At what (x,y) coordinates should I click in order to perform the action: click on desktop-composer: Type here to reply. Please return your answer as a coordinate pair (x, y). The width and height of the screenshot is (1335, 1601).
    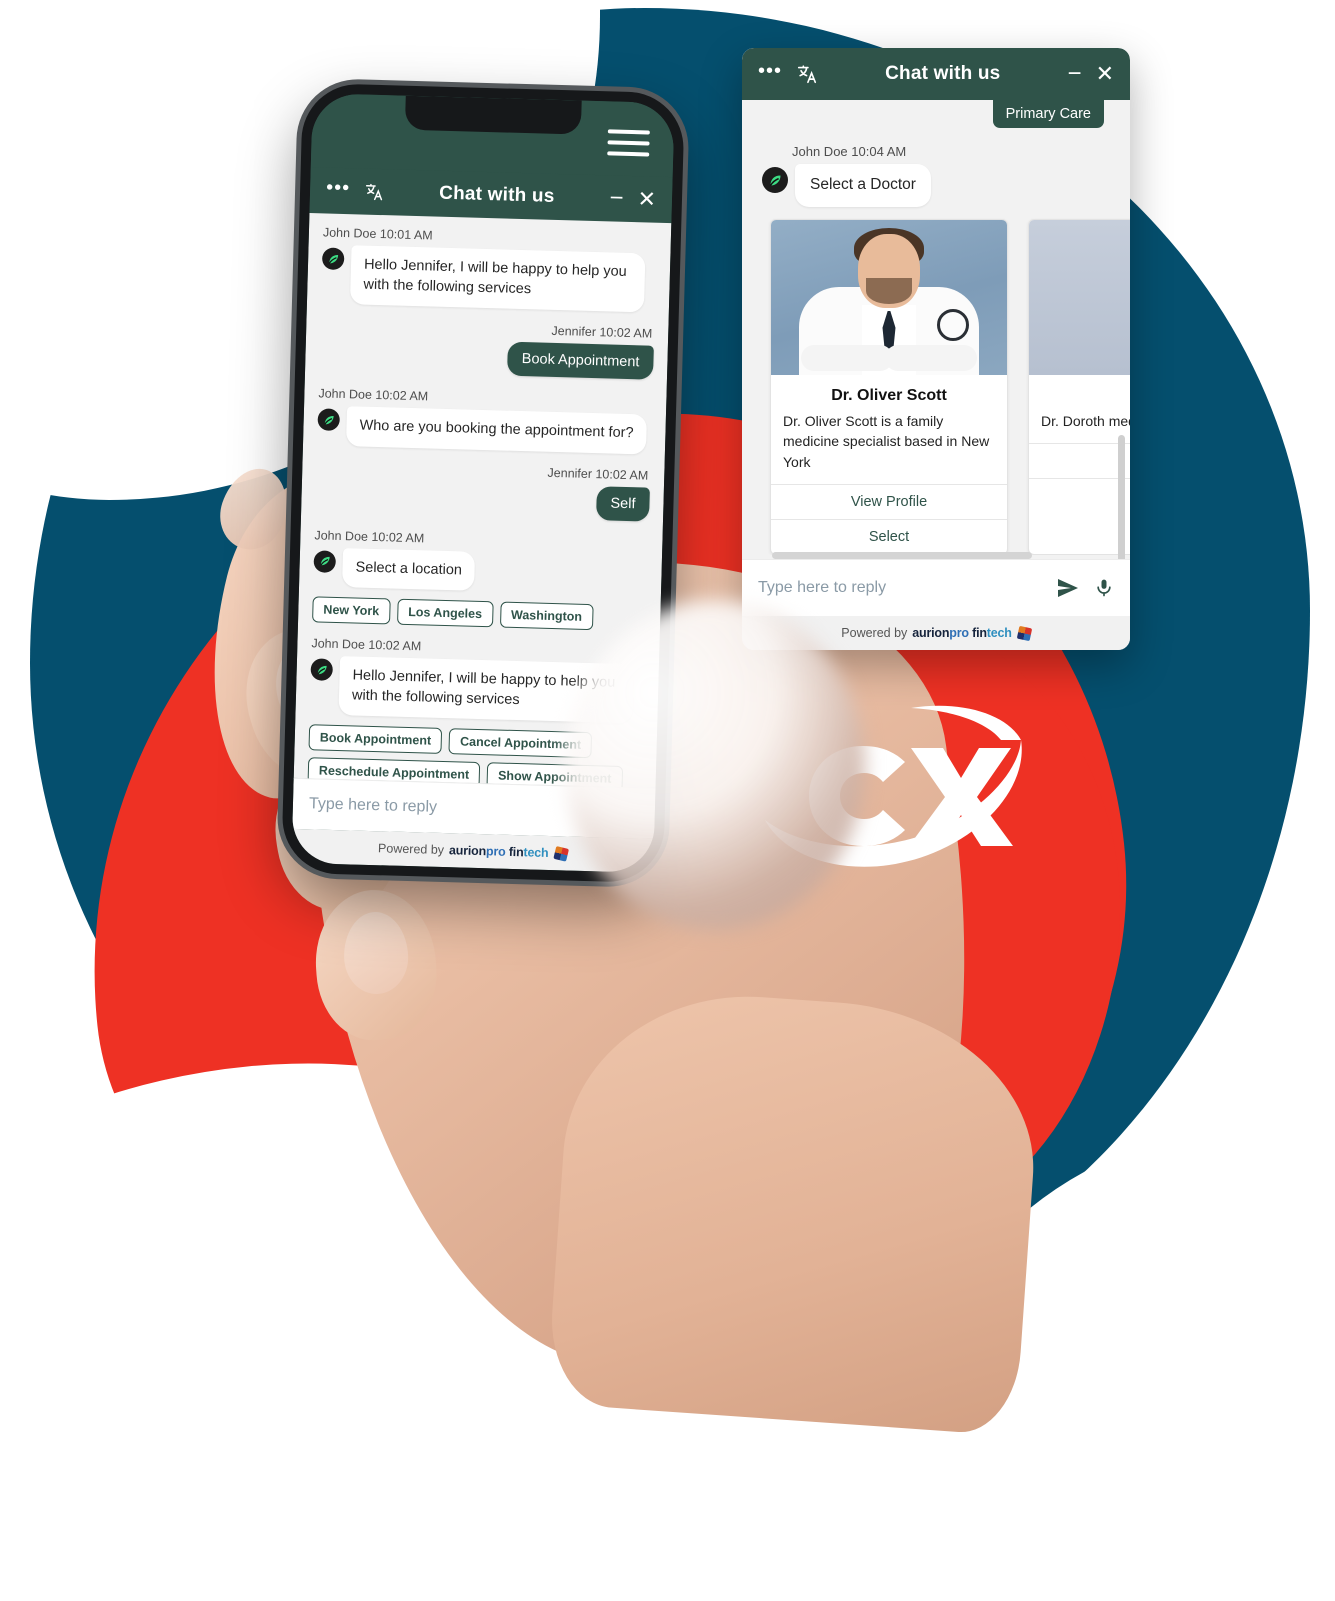
    Looking at the image, I should click on (936, 587).